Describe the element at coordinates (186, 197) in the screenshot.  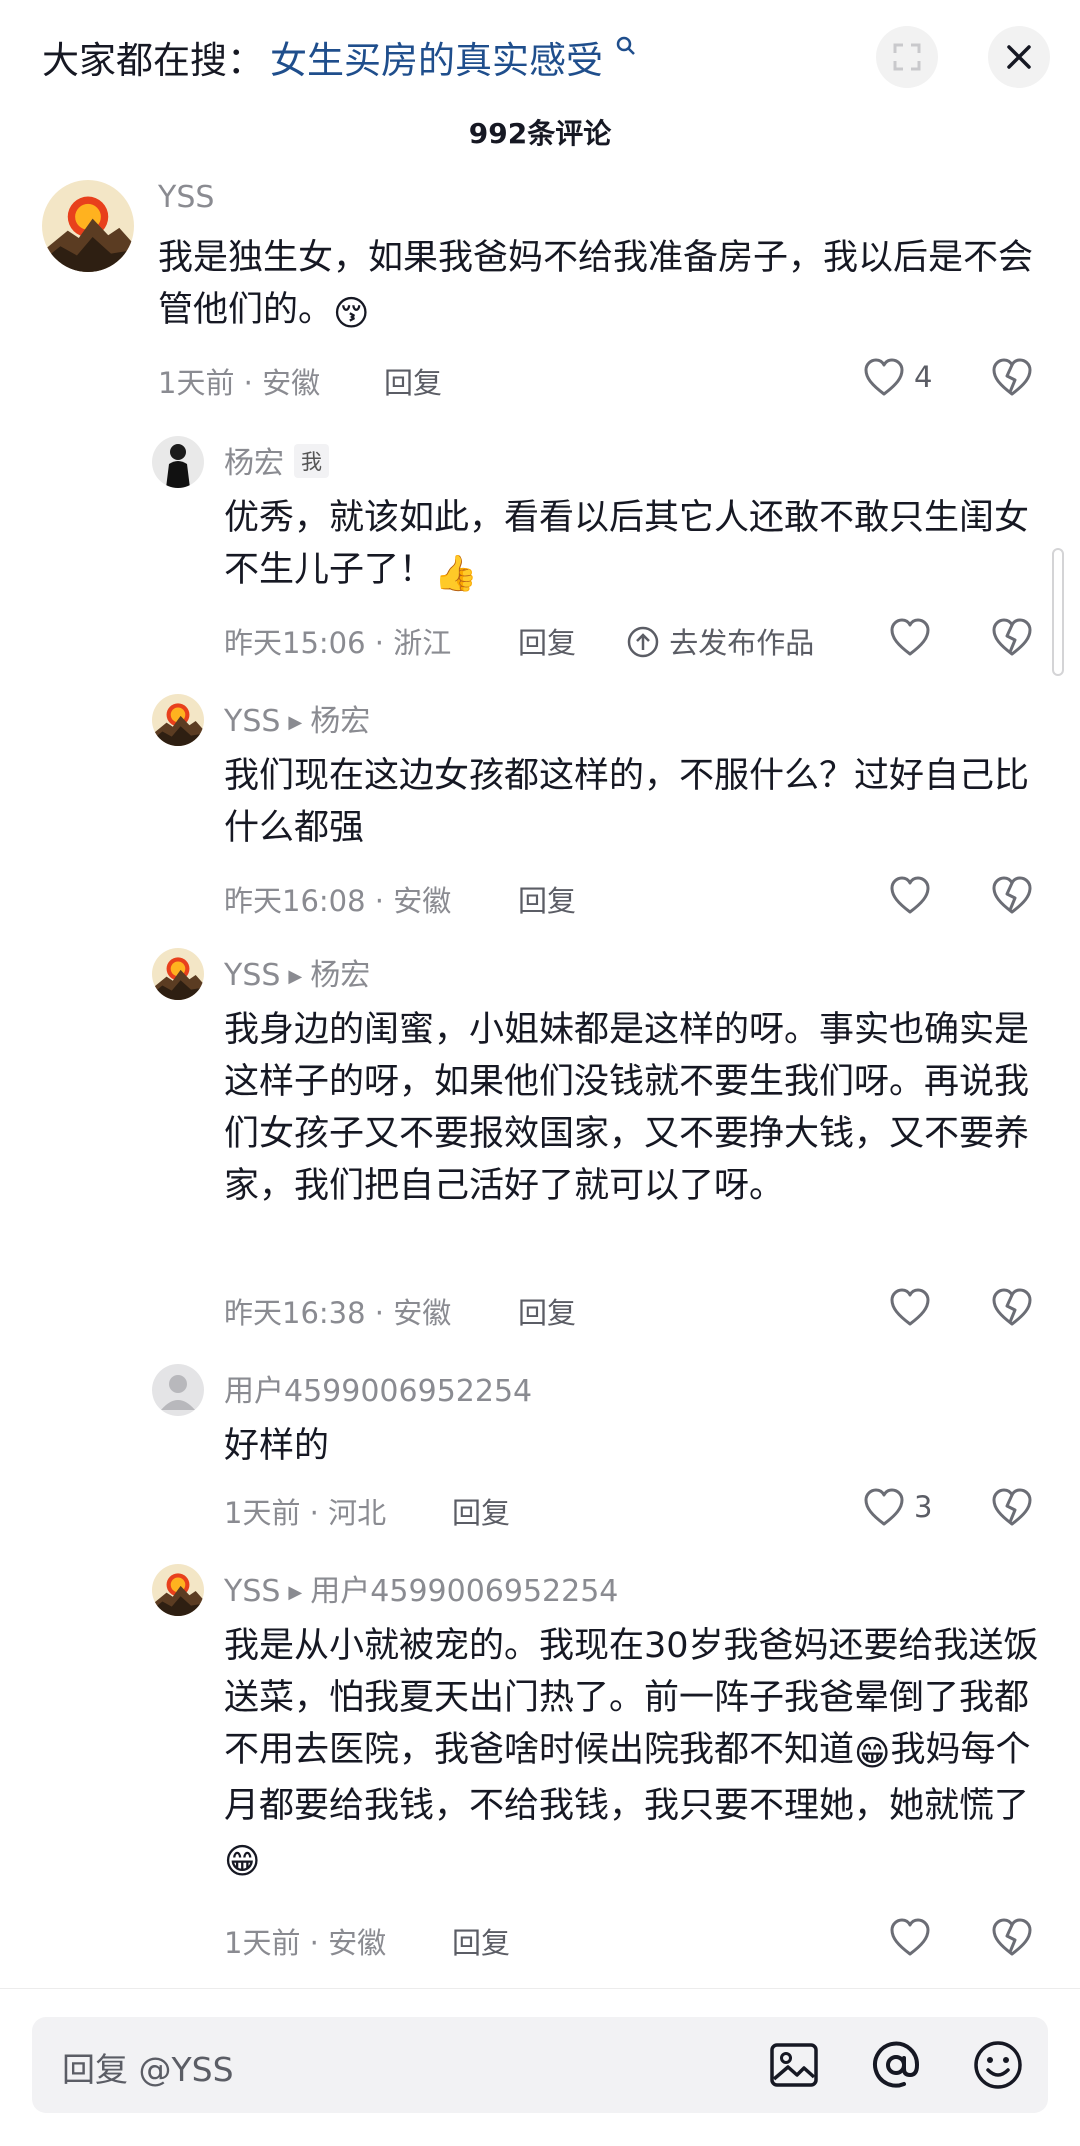
I see `comment-username: YSS` at that location.